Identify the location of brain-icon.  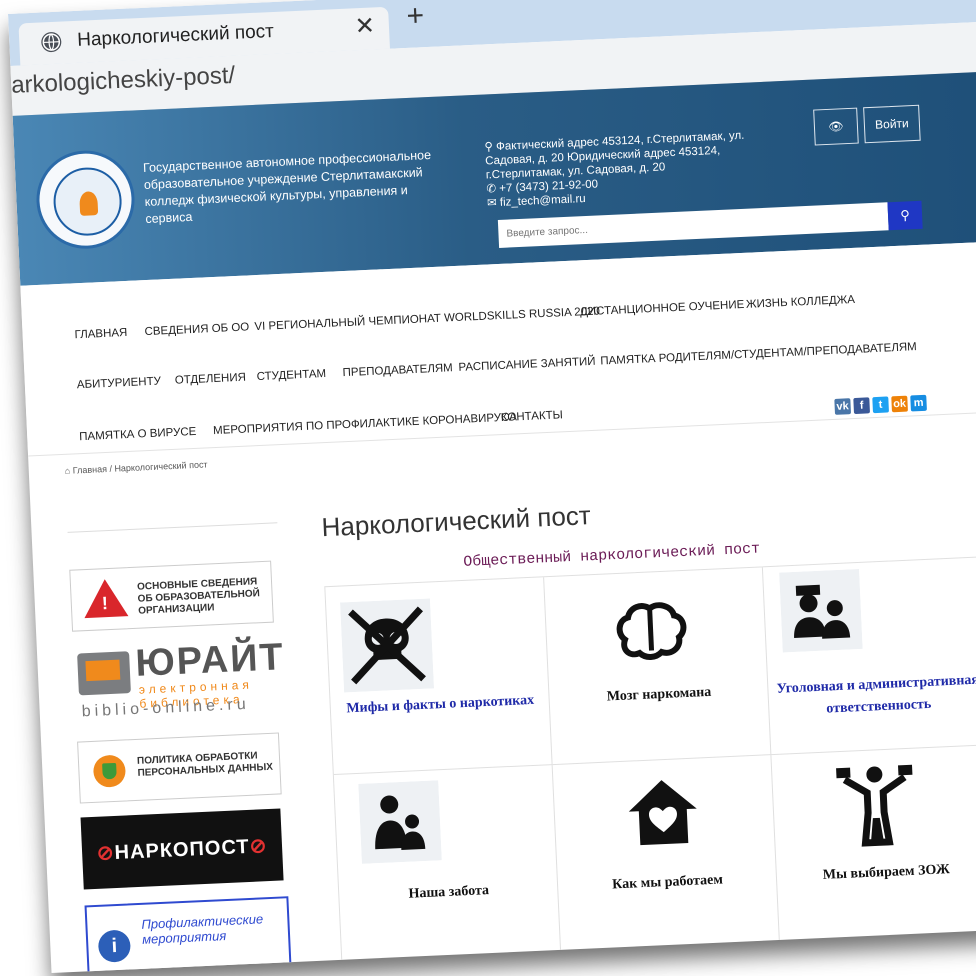
(650, 636).